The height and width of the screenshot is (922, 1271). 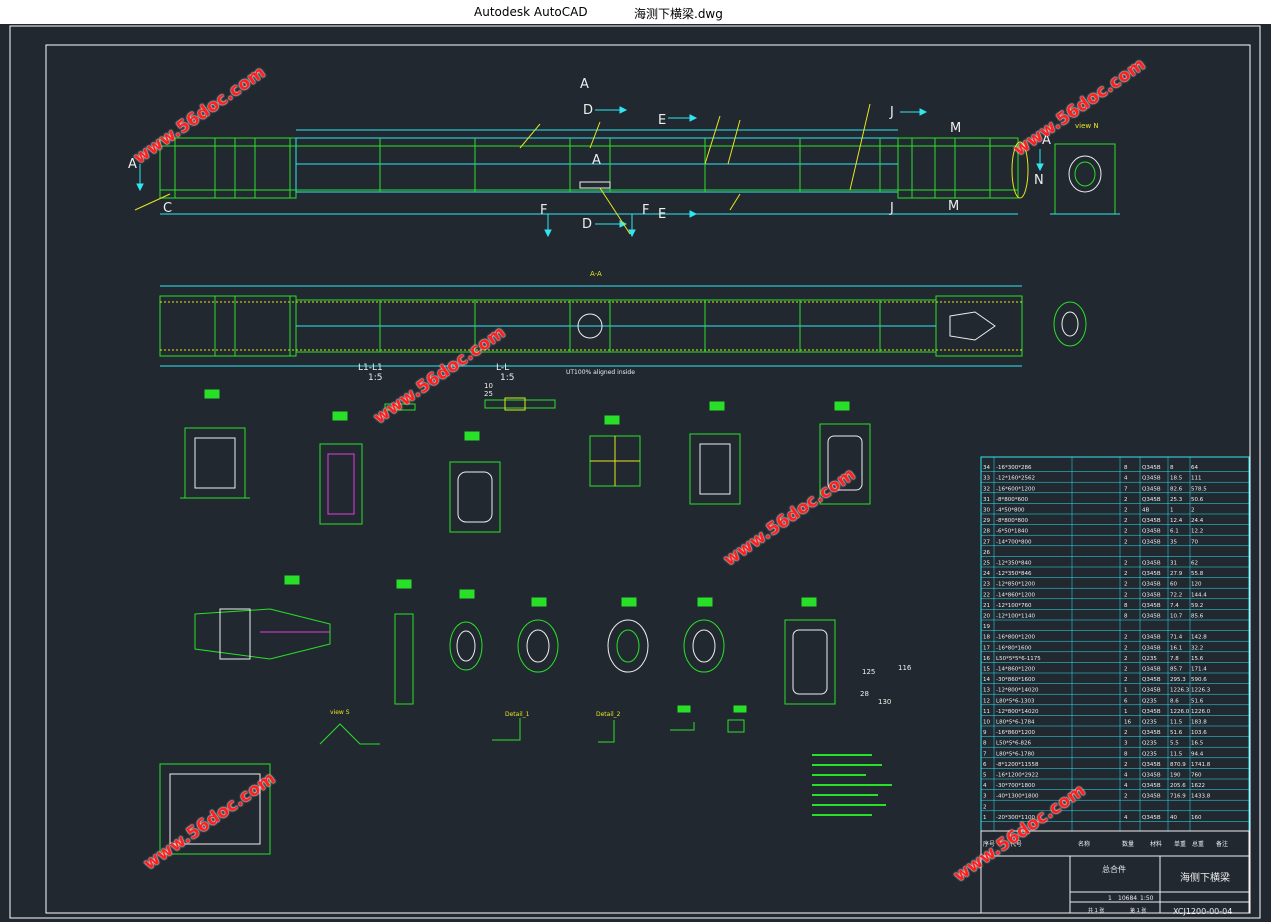 I want to click on bom-no: 13, so click(x=986, y=691).